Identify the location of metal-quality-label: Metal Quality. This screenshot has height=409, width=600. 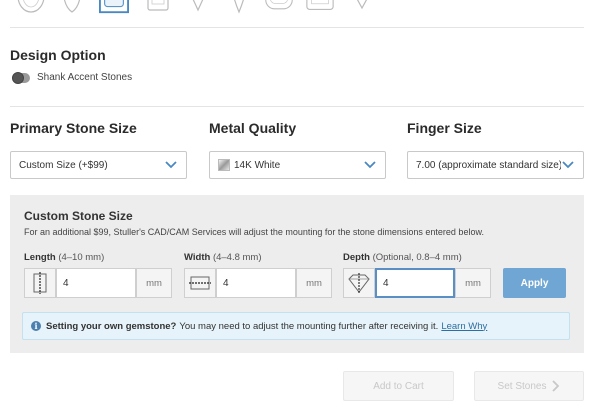
(253, 128).